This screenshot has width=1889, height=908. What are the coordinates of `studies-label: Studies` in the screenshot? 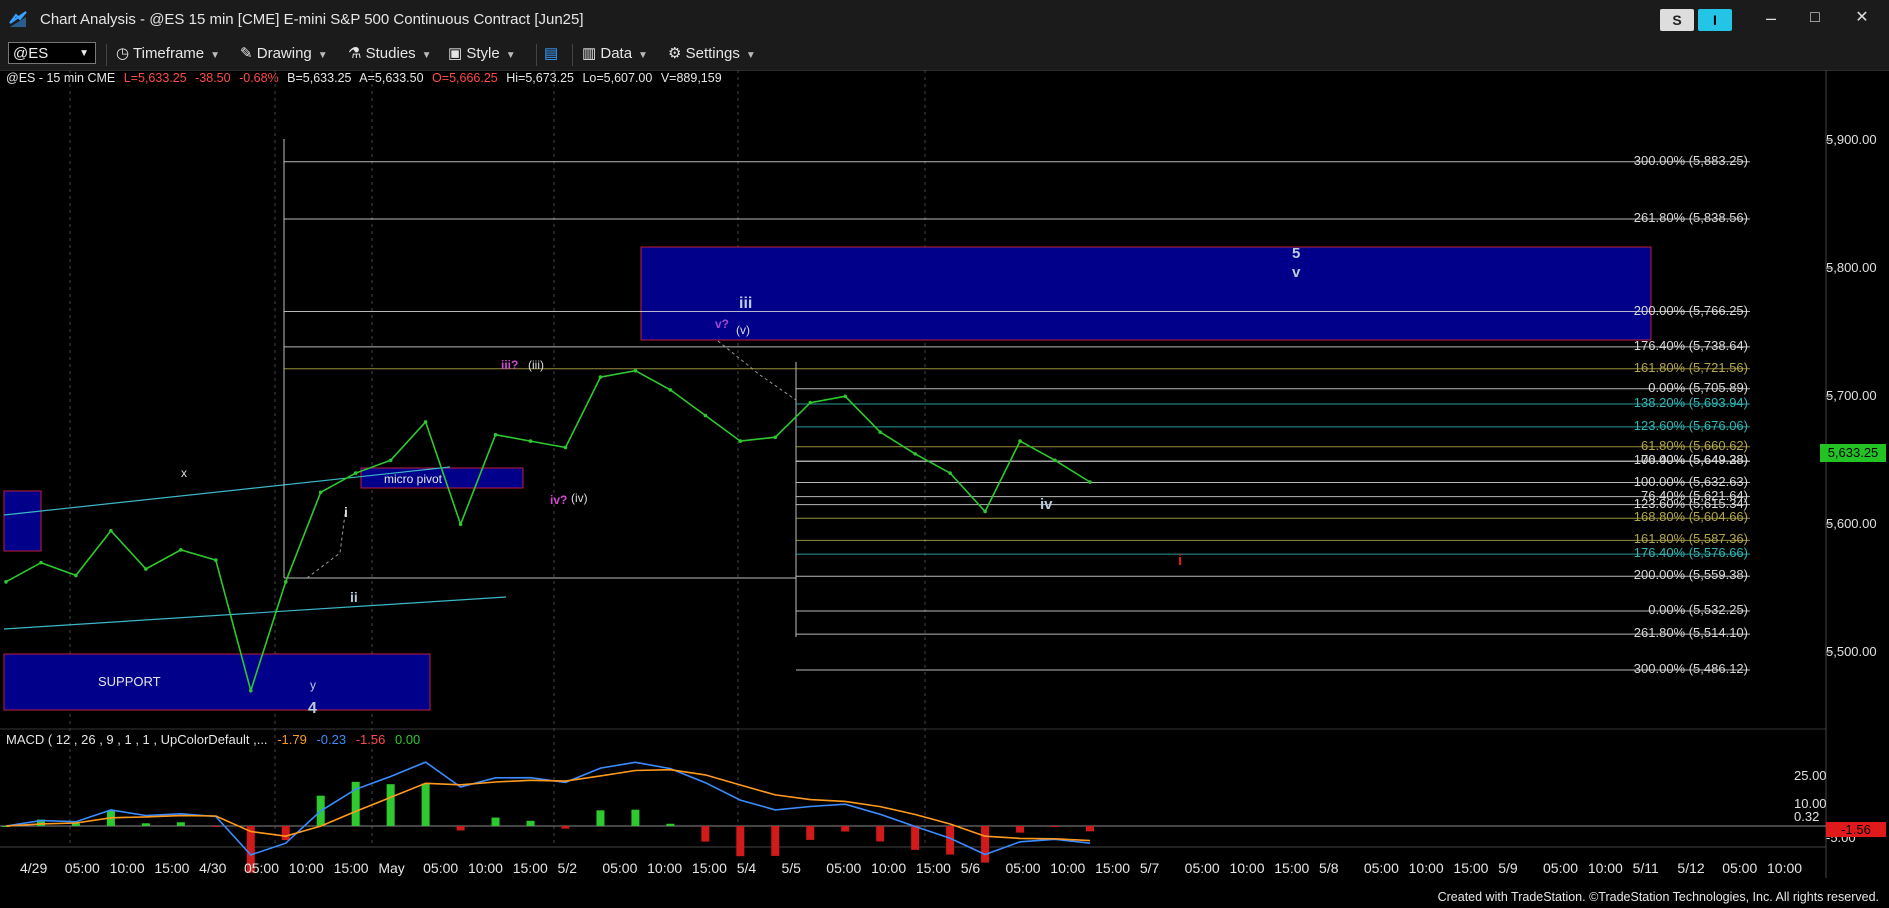 It's located at (390, 53).